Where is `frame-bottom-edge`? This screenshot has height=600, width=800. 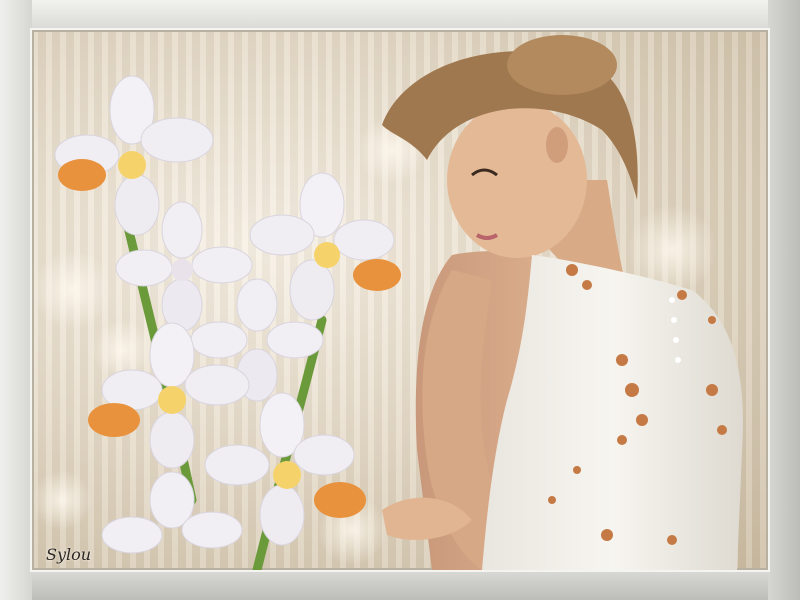
frame-bottom-edge is located at coordinates (400, 585).